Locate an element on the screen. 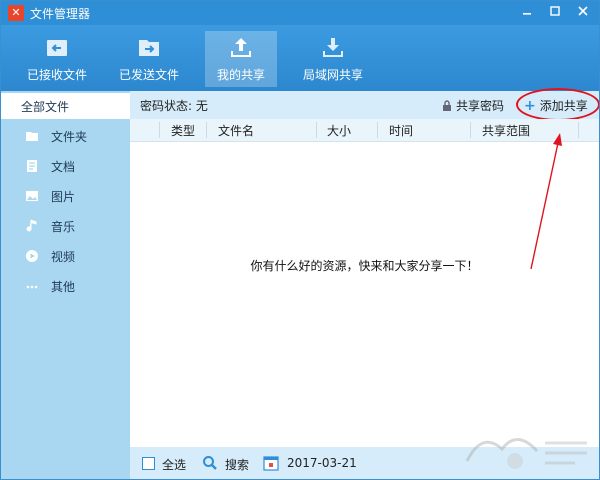  search-button: 搜索 is located at coordinates (237, 464).